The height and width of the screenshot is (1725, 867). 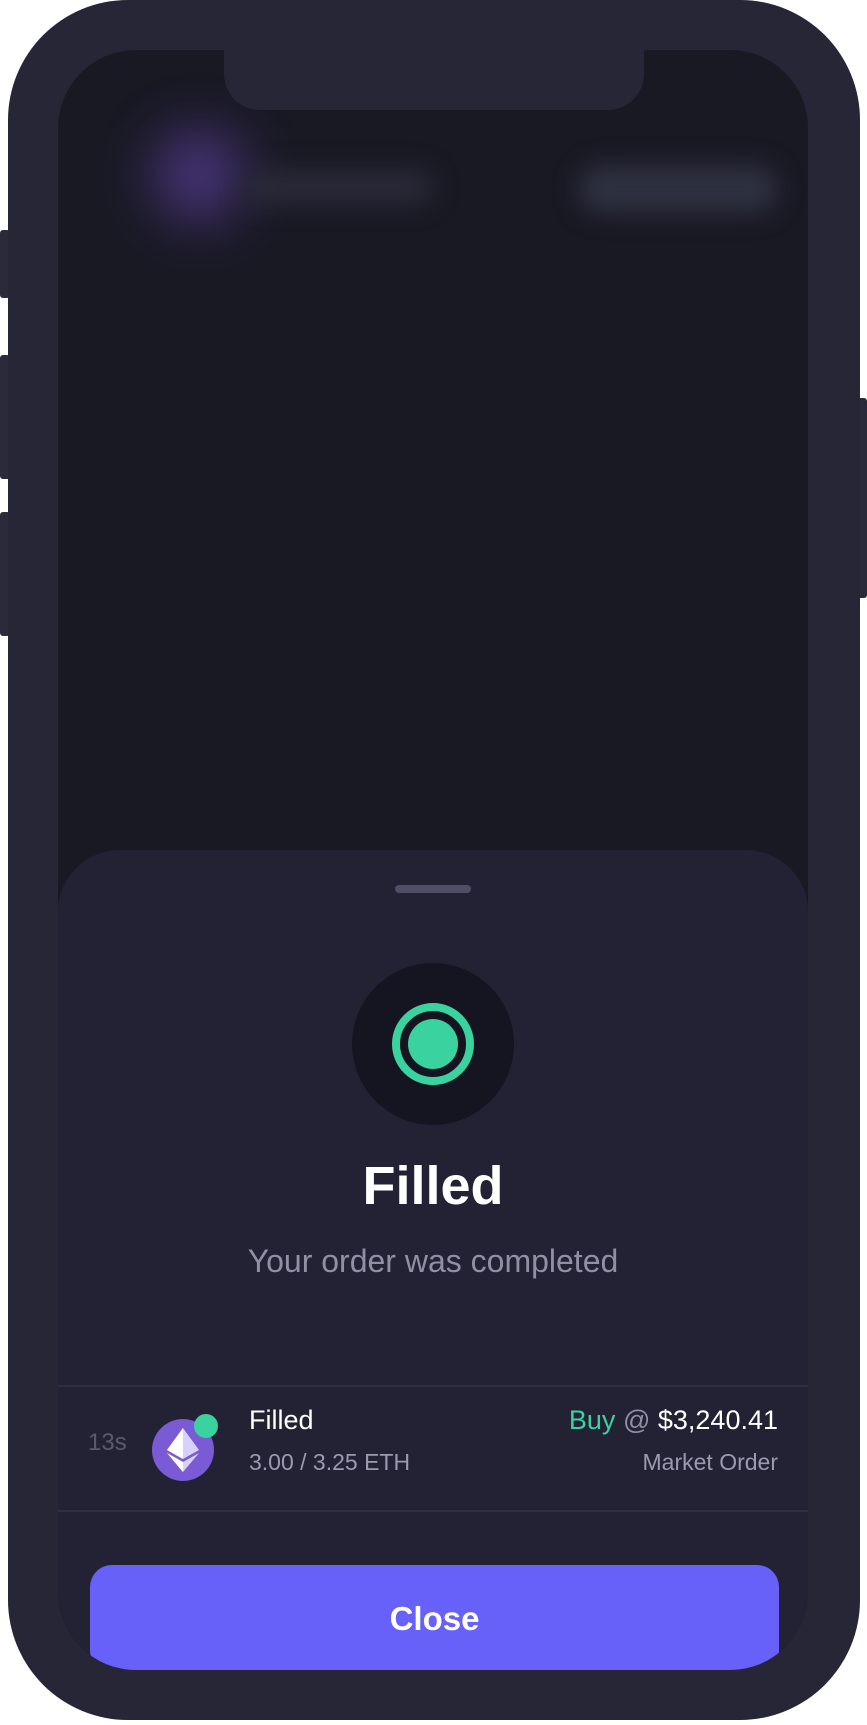 What do you see at coordinates (434, 80) in the screenshot?
I see `phone-notch` at bounding box center [434, 80].